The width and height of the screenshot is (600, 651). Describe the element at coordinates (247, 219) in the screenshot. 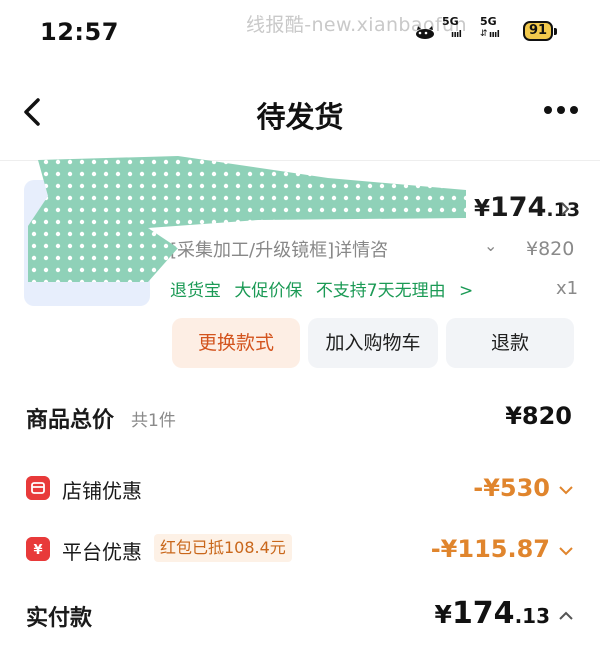

I see `redaction-overlay` at that location.